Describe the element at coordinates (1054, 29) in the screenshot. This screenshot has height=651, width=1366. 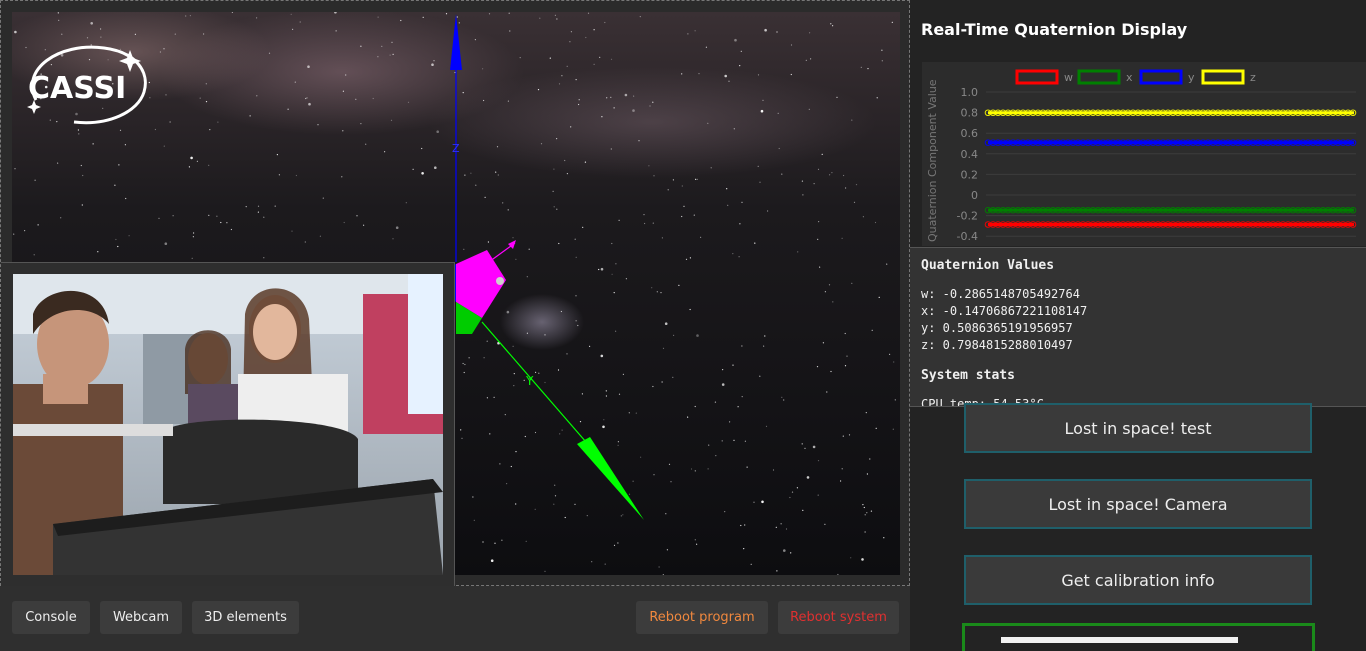
I see `panel-title: Real-Time Quaternion Display` at that location.